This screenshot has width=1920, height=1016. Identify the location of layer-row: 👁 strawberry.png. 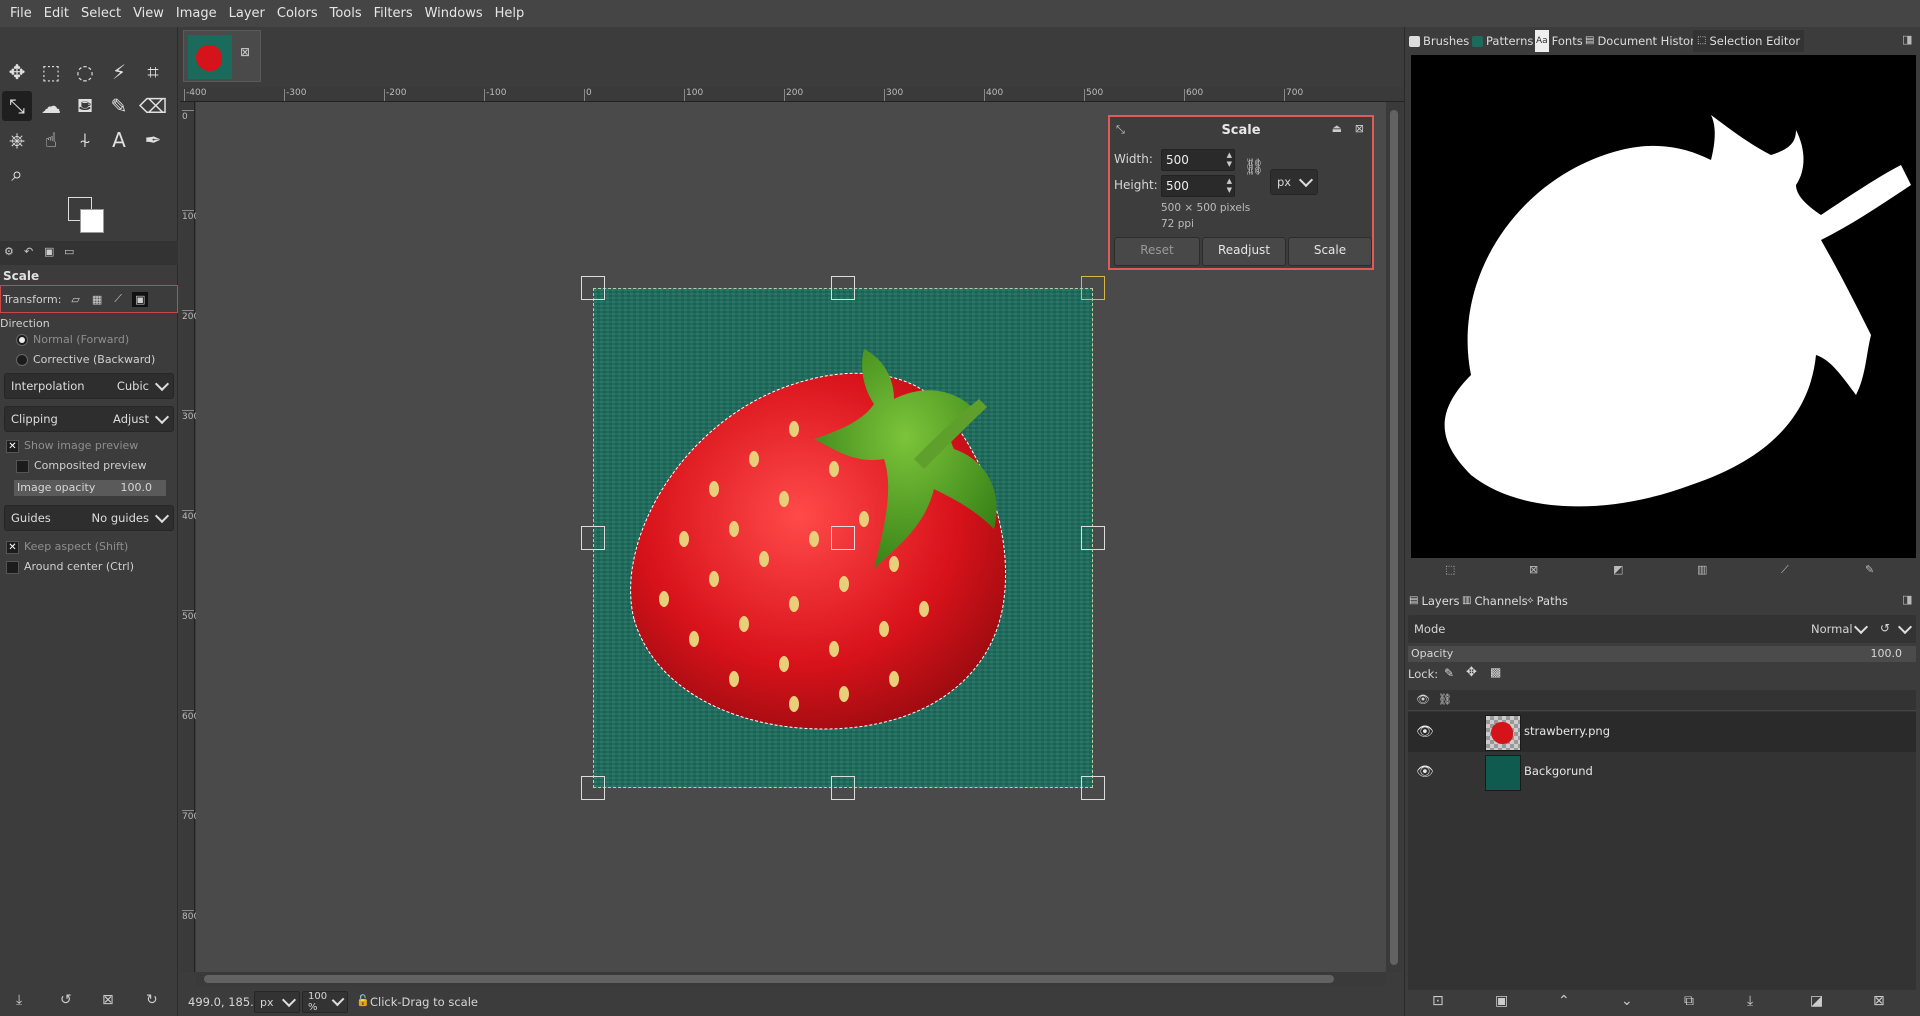
(1662, 732).